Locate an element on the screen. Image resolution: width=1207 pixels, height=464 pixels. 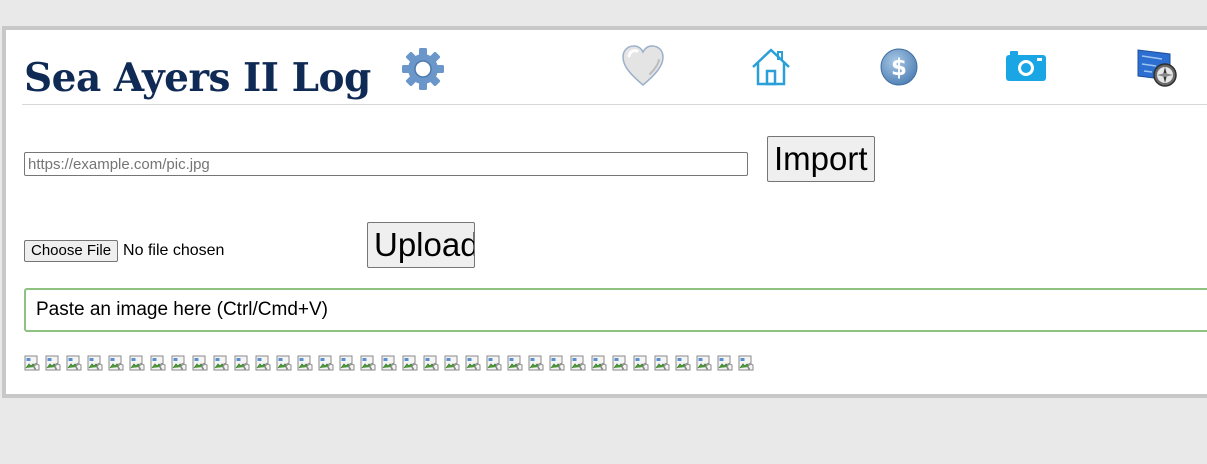
choose-file-button: Choose File is located at coordinates (71, 251).